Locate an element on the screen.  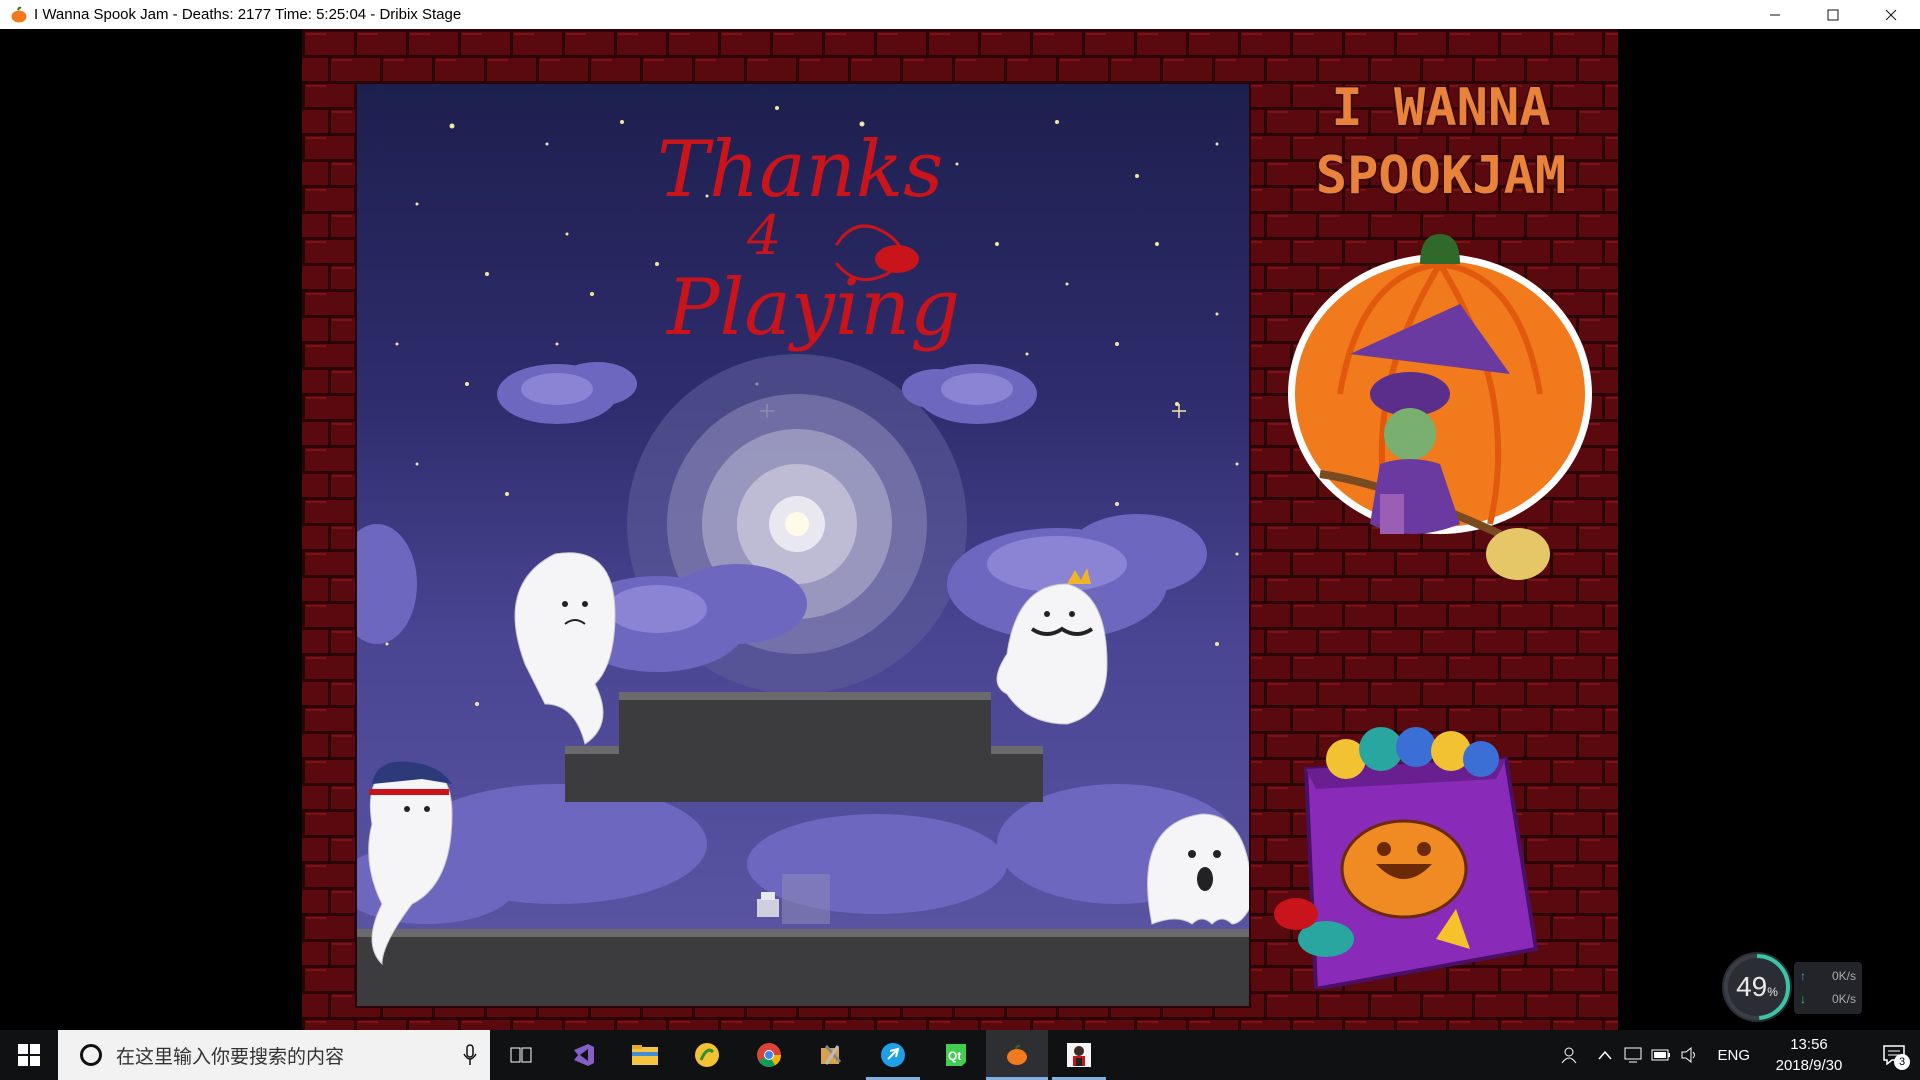
candy-bag-art is located at coordinates (1406, 858).